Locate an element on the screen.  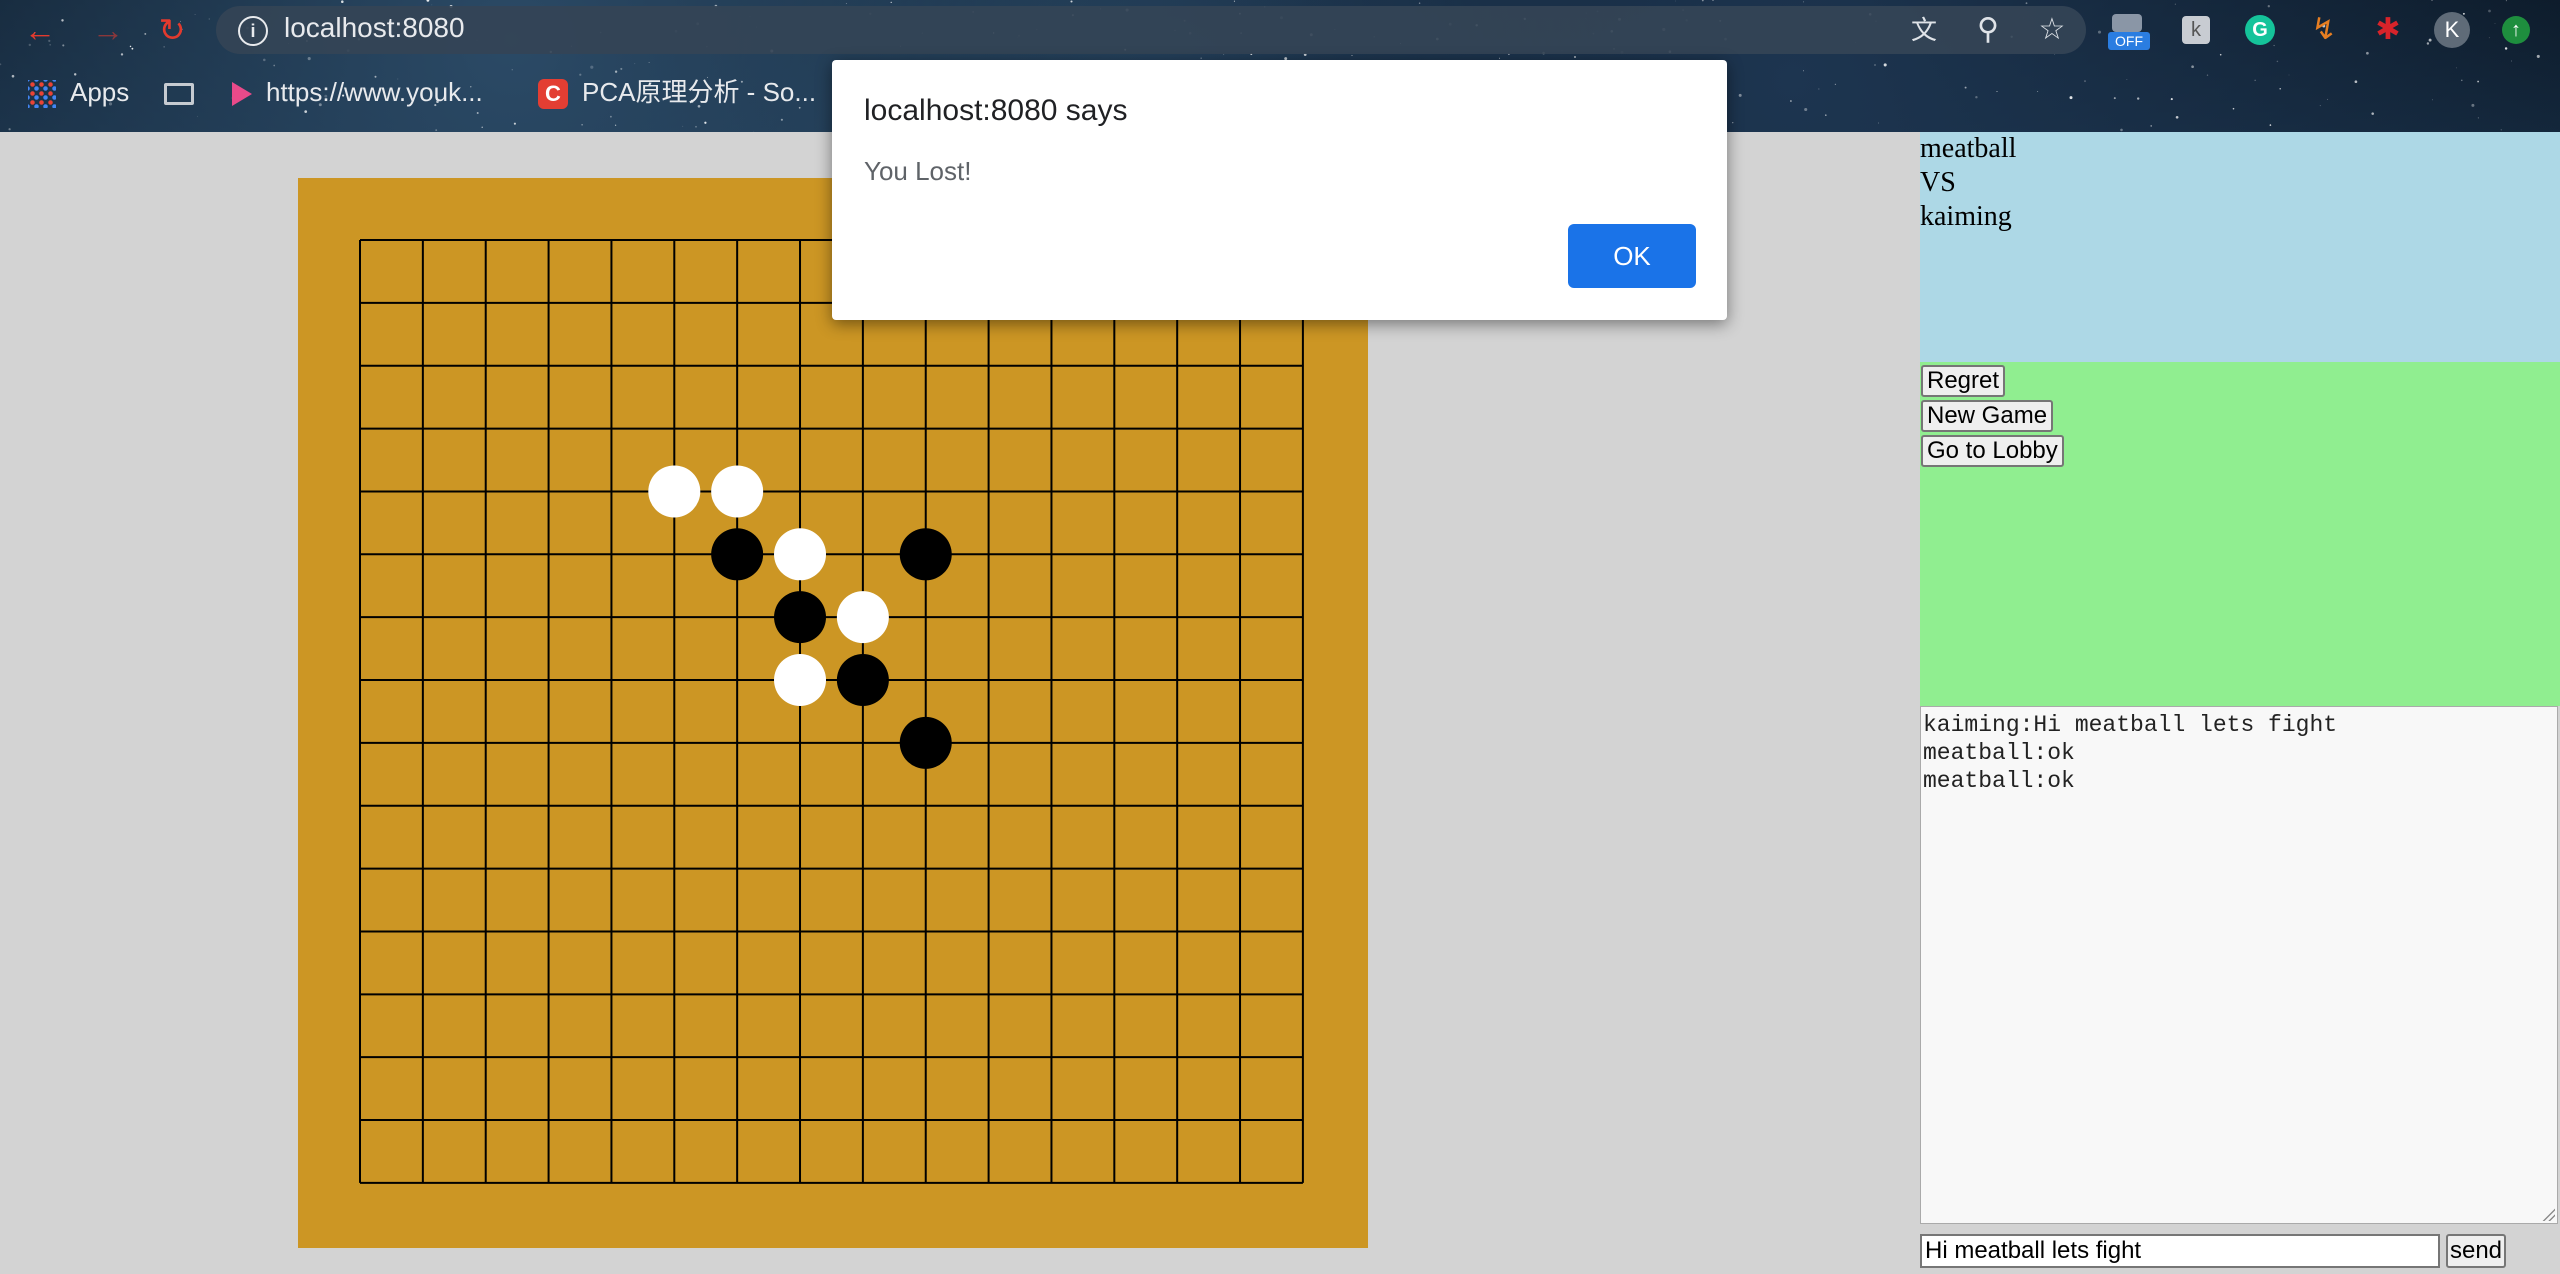
black-stone is located at coordinates (737, 554).